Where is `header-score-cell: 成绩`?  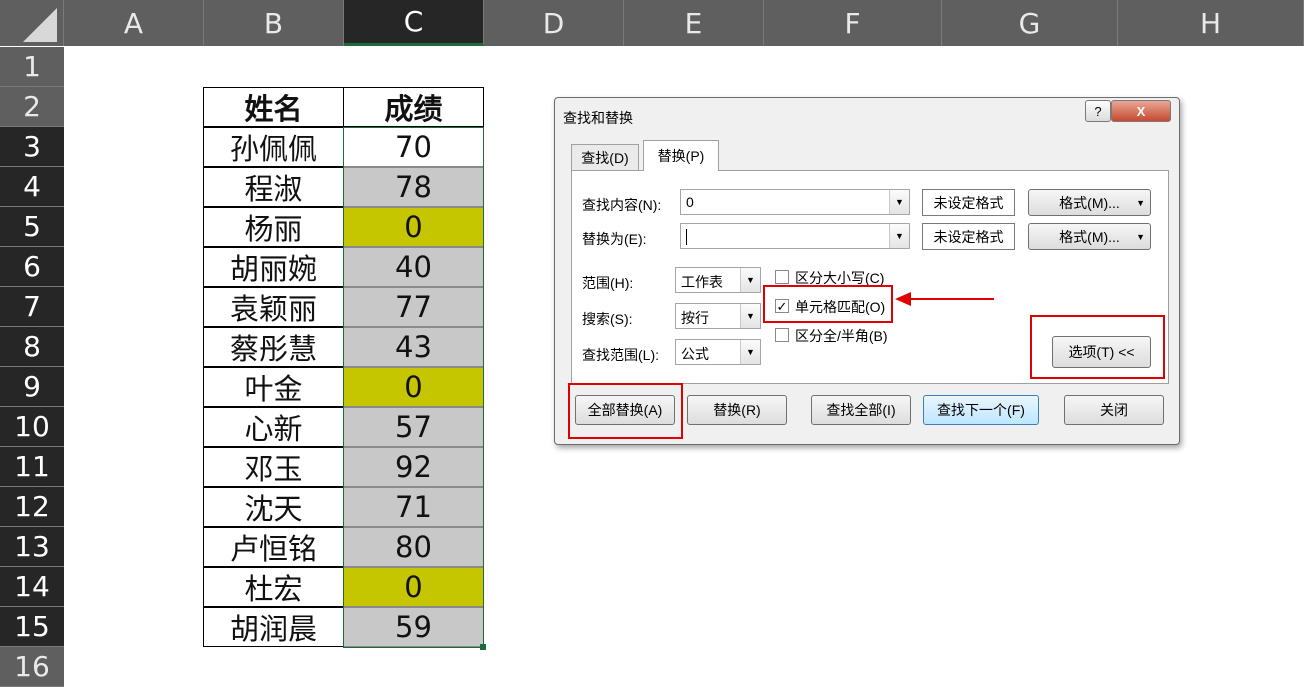
header-score-cell: 成绩 is located at coordinates (413, 107).